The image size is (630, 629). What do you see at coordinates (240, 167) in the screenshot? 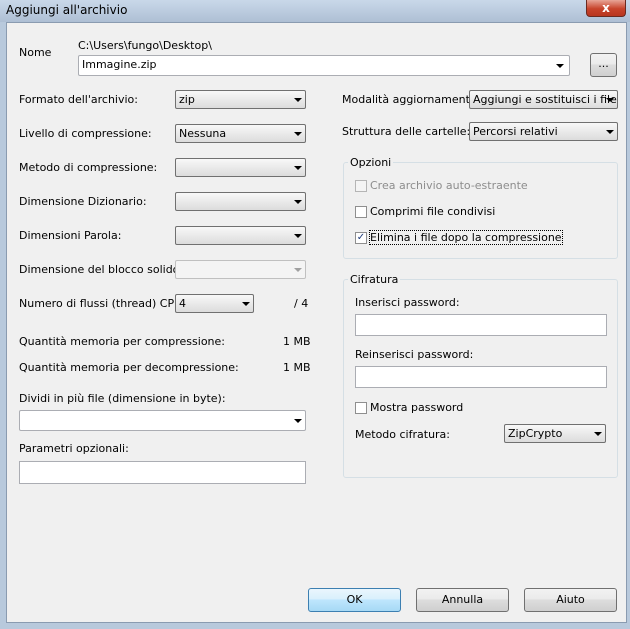
I see `compression-method-select` at bounding box center [240, 167].